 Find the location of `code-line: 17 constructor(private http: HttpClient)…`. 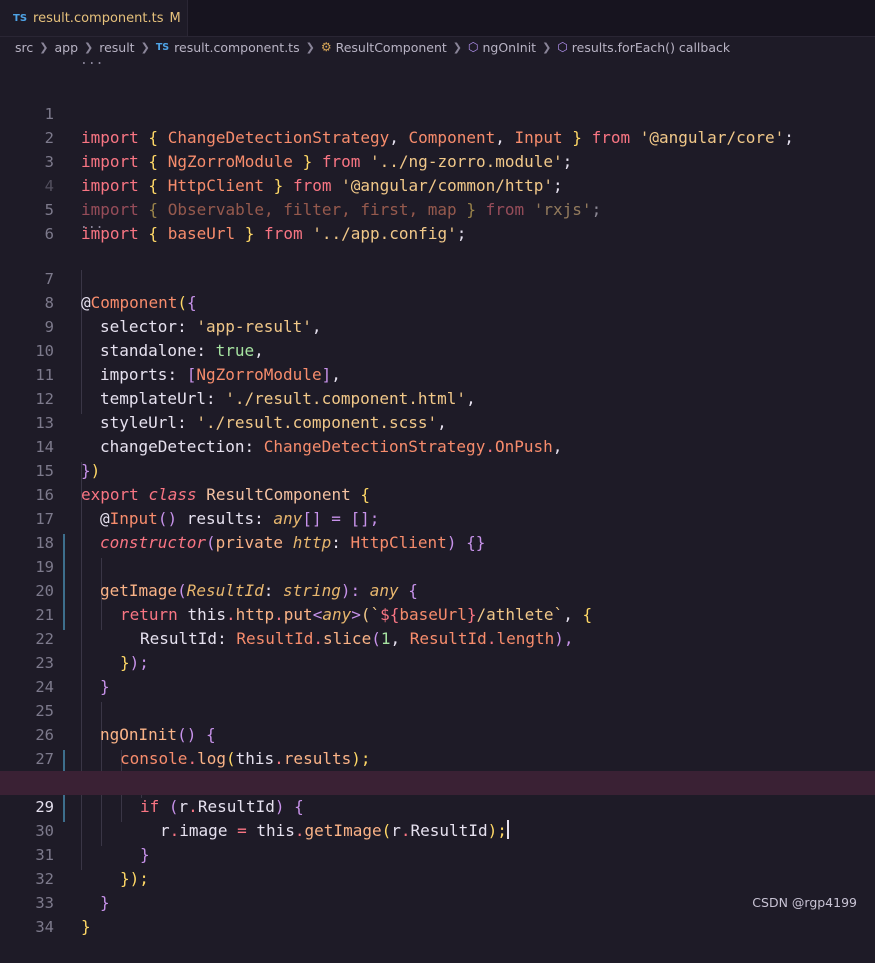

code-line: 17 constructor(private http: HttpClient)… is located at coordinates (437, 517).